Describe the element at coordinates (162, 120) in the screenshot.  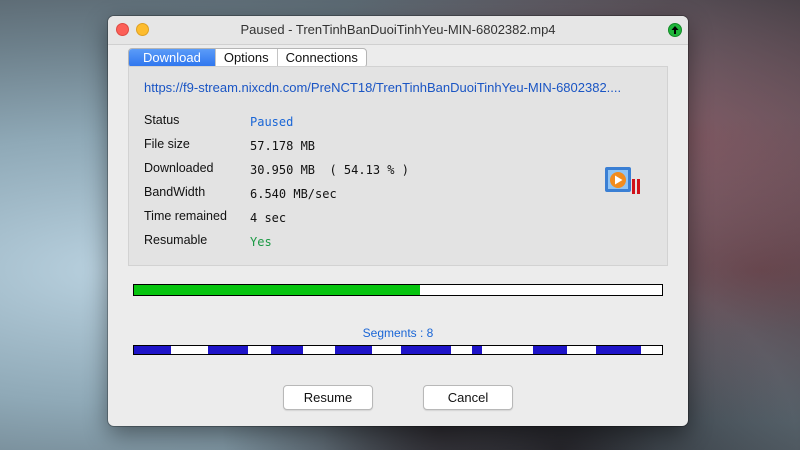
I see `status-label: Status` at that location.